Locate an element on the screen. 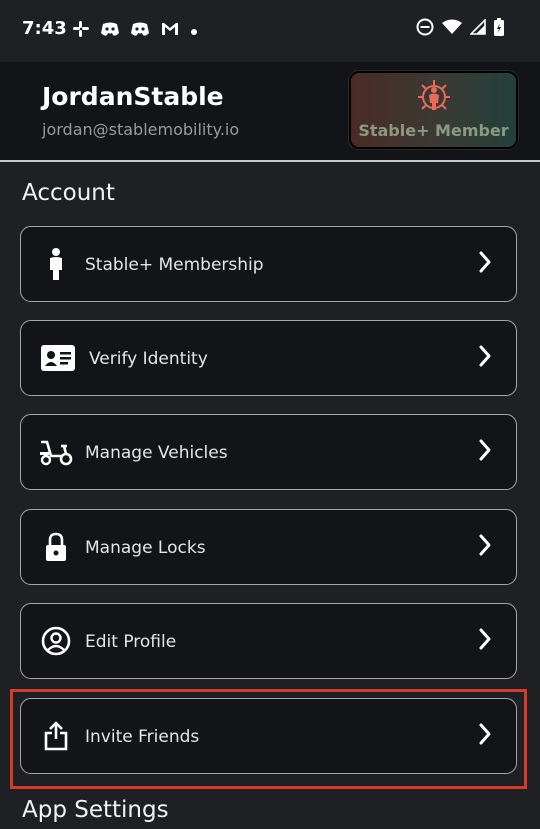  dnd-icon is located at coordinates (425, 29).